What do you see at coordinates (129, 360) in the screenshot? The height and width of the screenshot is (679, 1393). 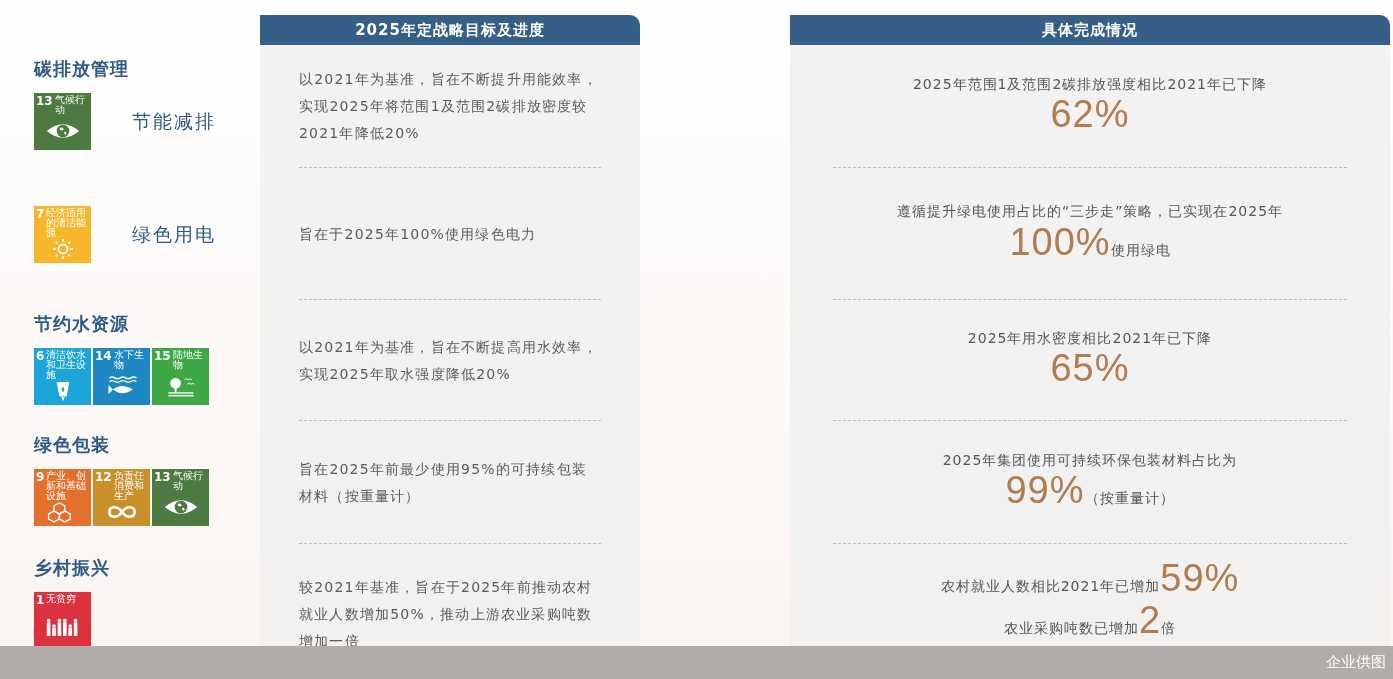 I see `sdg-name: 水下生物` at bounding box center [129, 360].